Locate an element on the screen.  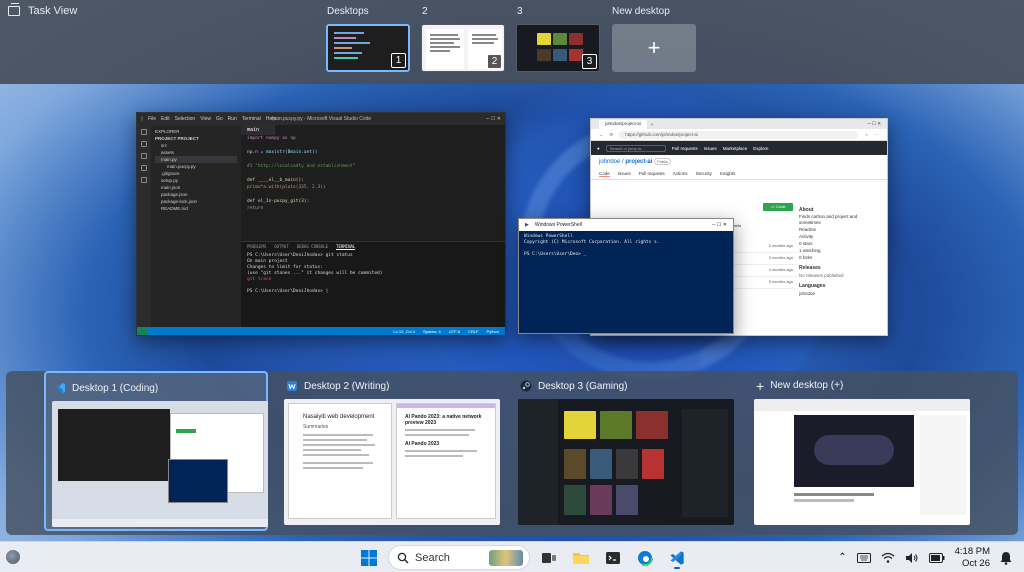
folder-icon is located at coordinates (581, 558).